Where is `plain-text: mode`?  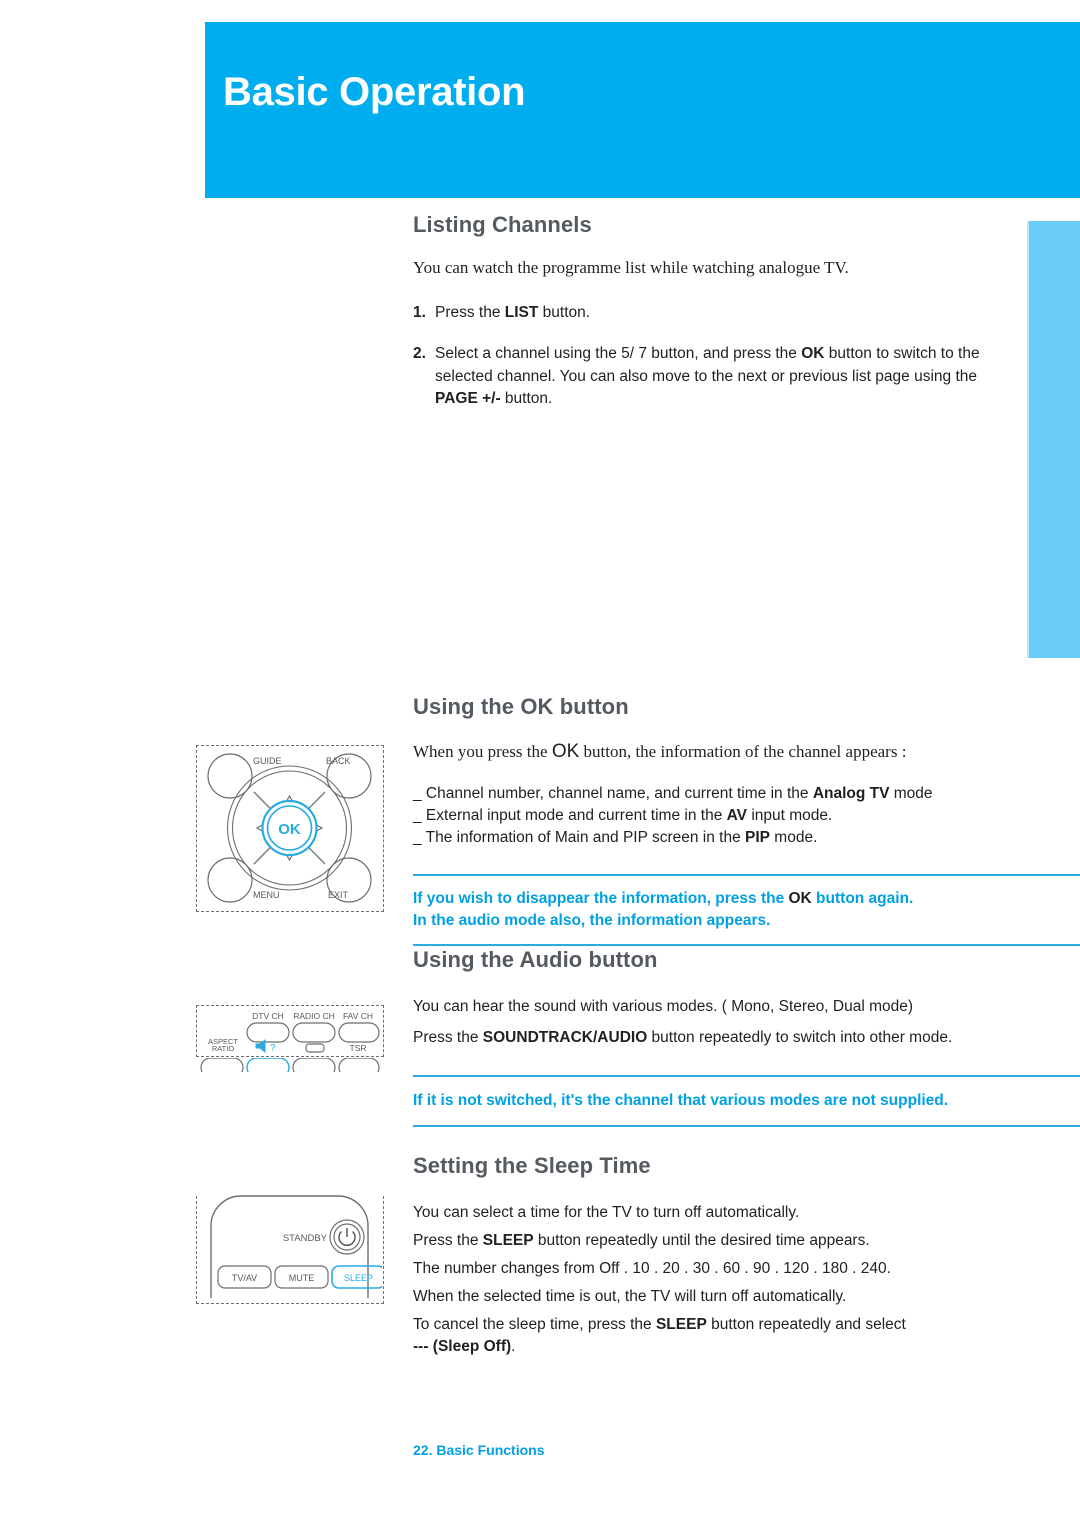
plain-text: mode is located at coordinates (911, 793).